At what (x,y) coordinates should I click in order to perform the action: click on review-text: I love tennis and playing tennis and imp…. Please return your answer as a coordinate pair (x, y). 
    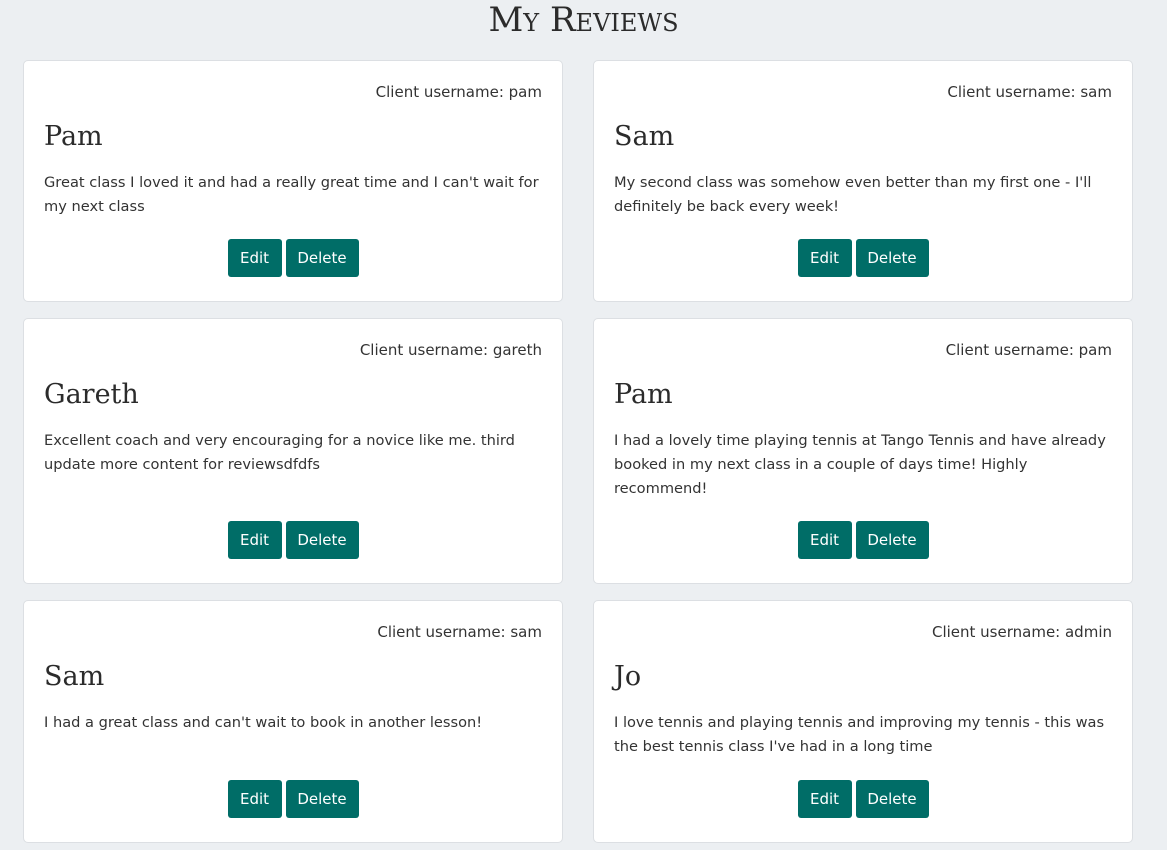
    Looking at the image, I should click on (859, 734).